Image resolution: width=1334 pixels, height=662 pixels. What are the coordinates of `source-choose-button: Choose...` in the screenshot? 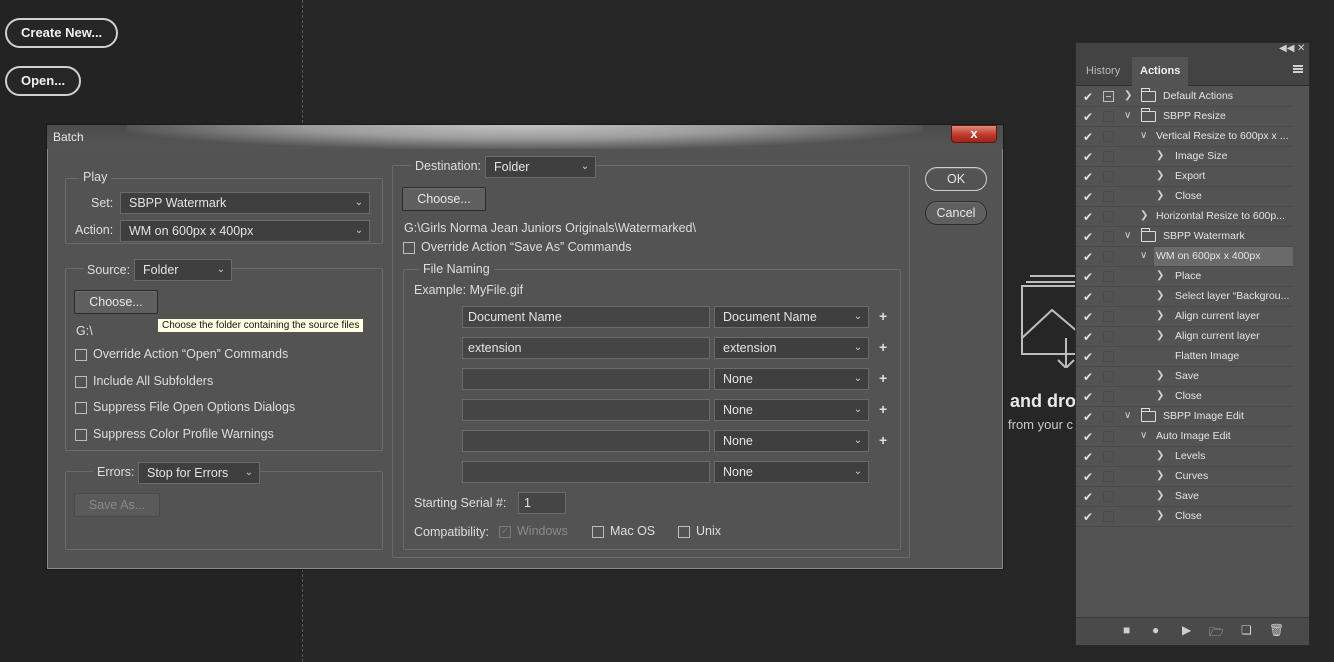 It's located at (116, 302).